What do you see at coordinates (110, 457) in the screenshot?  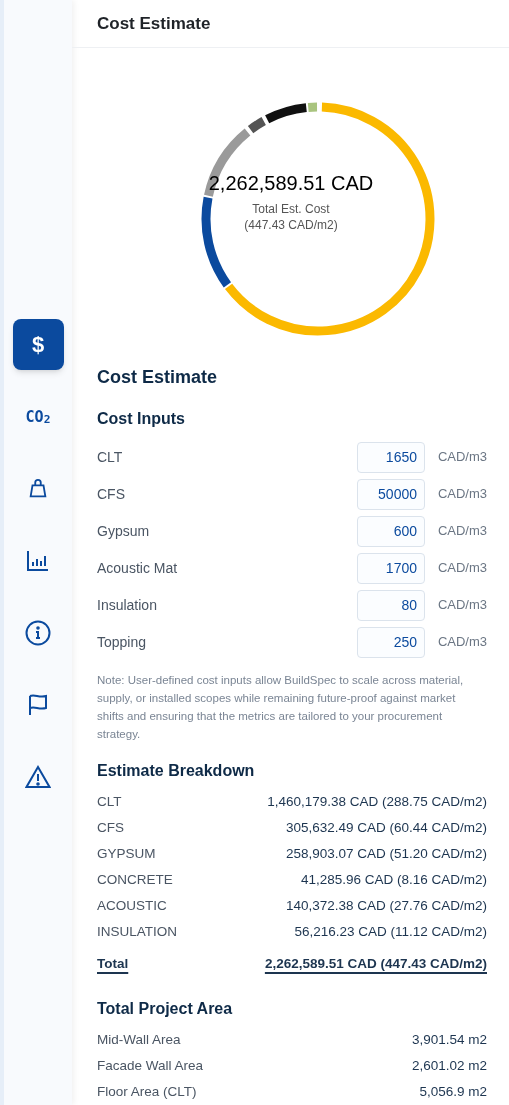 I see `input-label: CLT` at bounding box center [110, 457].